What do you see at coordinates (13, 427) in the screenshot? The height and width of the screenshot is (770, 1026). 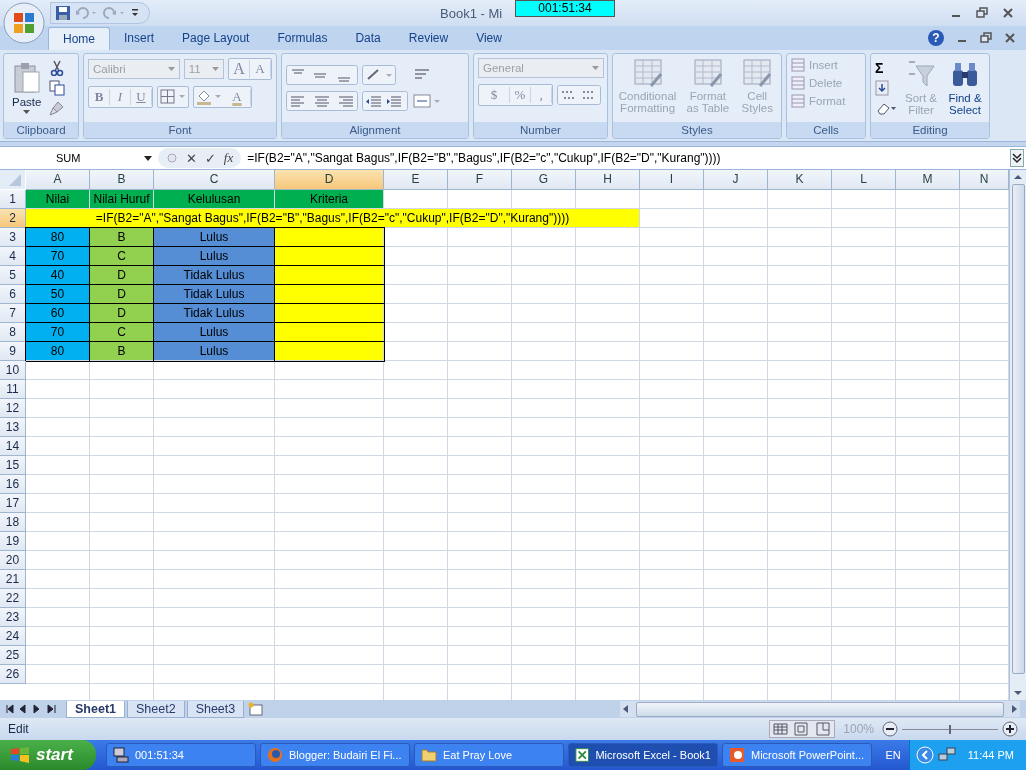 I see `row-header: 13` at bounding box center [13, 427].